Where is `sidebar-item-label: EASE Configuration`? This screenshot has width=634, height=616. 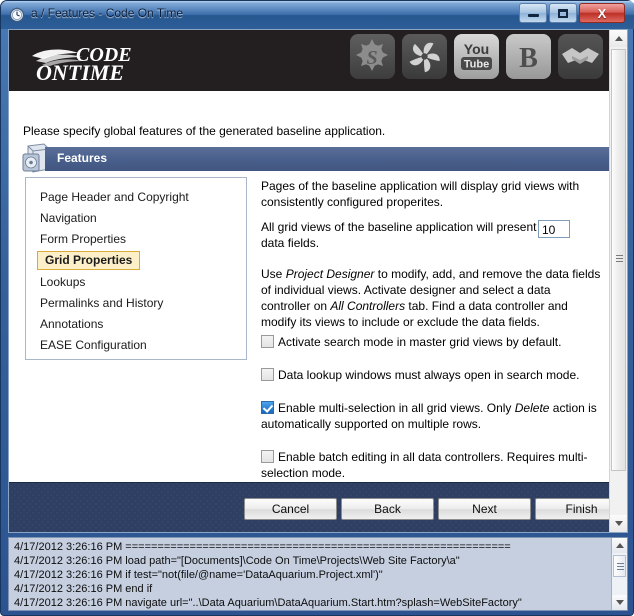 sidebar-item-label: EASE Configuration is located at coordinates (93, 345).